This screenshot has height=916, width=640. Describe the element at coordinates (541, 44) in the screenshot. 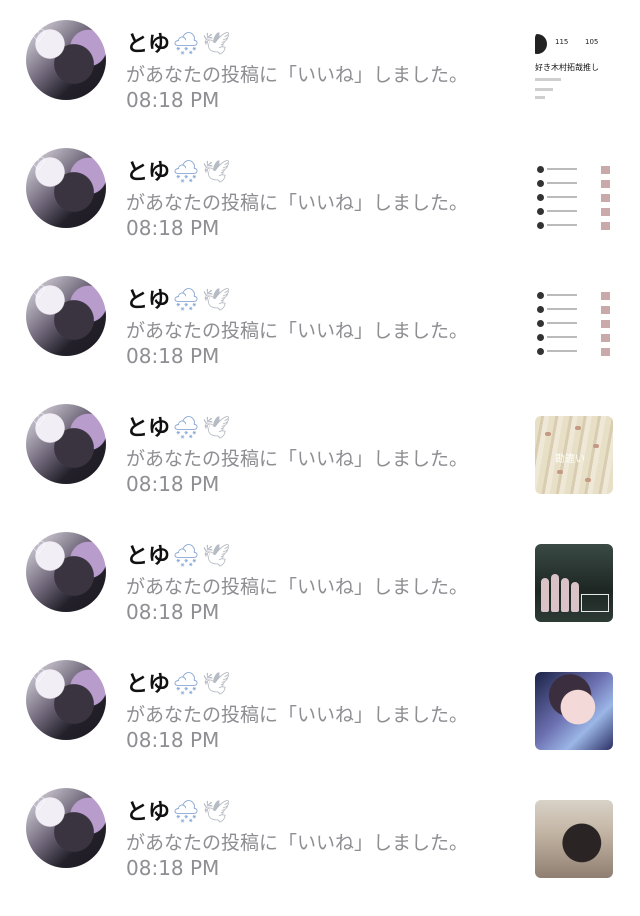

I see `profile-pic` at that location.